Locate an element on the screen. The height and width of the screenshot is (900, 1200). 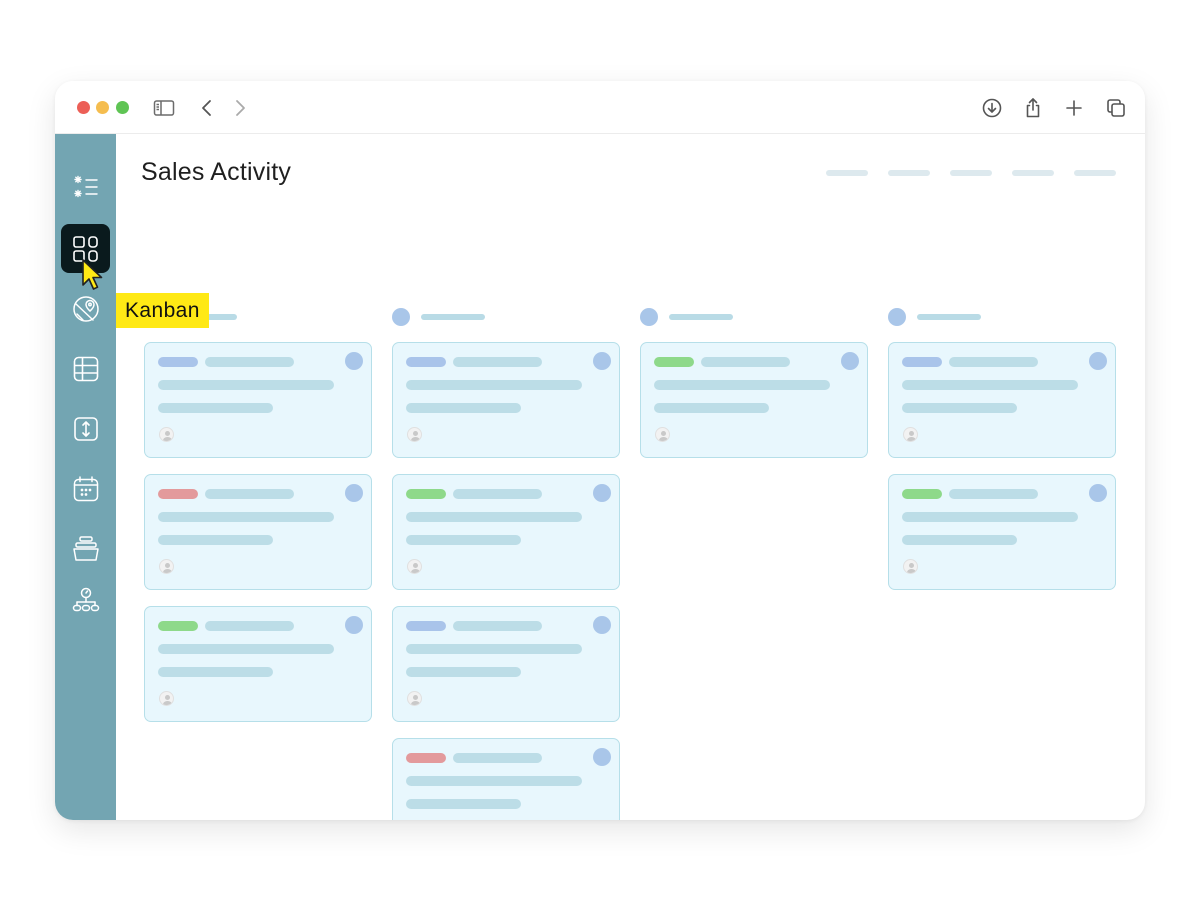
calendar-icon is located at coordinates (85, 488).